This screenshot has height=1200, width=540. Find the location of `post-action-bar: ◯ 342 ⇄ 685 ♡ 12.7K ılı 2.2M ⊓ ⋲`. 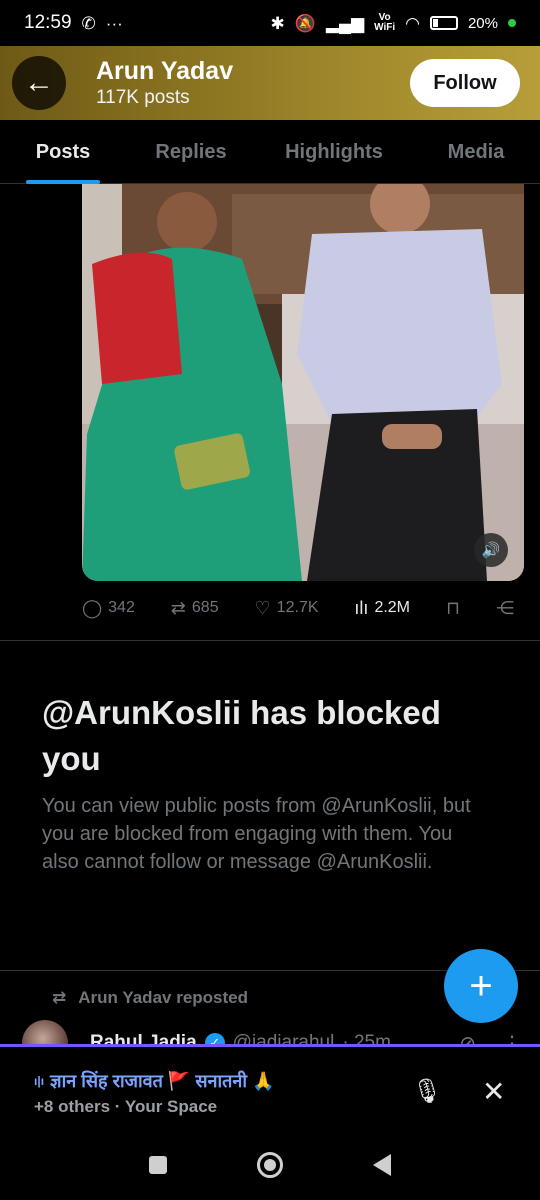

post-action-bar: ◯ 342 ⇄ 685 ♡ 12.7K ılı 2.2M ⊓ ⋲ is located at coordinates (303, 608).